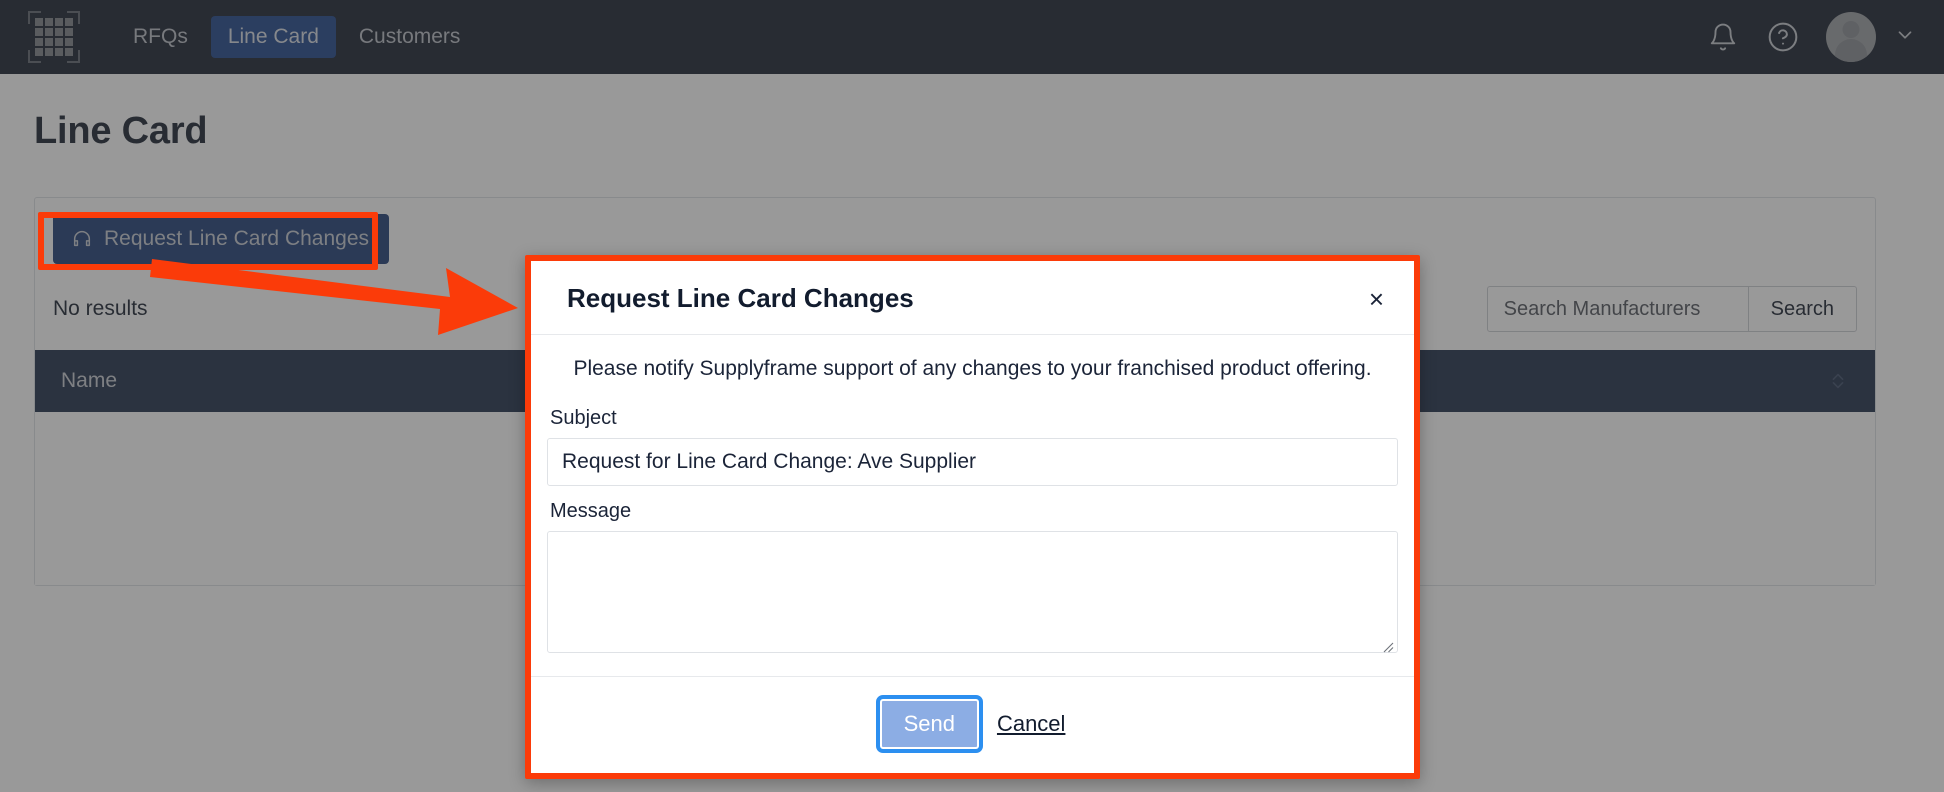 This screenshot has height=792, width=1944. What do you see at coordinates (208, 241) in the screenshot?
I see `annotation-highlight-box` at bounding box center [208, 241].